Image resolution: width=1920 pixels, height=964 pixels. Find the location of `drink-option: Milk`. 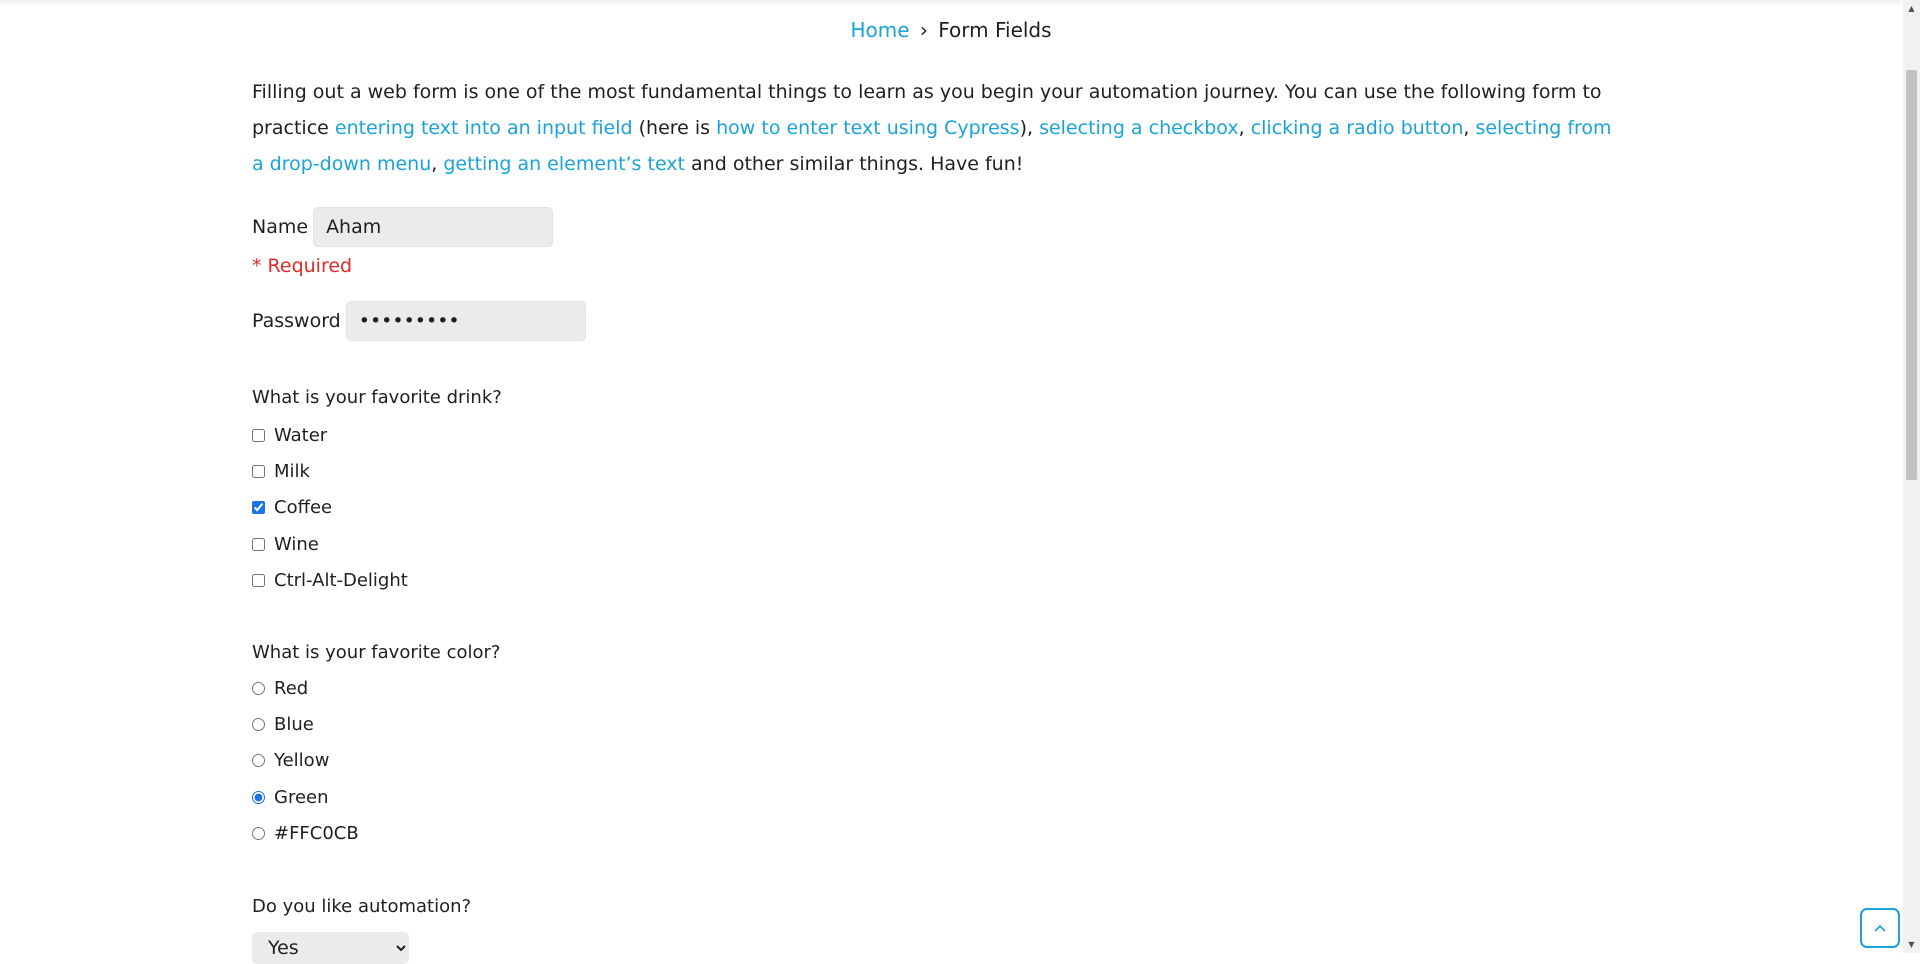

drink-option: Milk is located at coordinates (377, 471).